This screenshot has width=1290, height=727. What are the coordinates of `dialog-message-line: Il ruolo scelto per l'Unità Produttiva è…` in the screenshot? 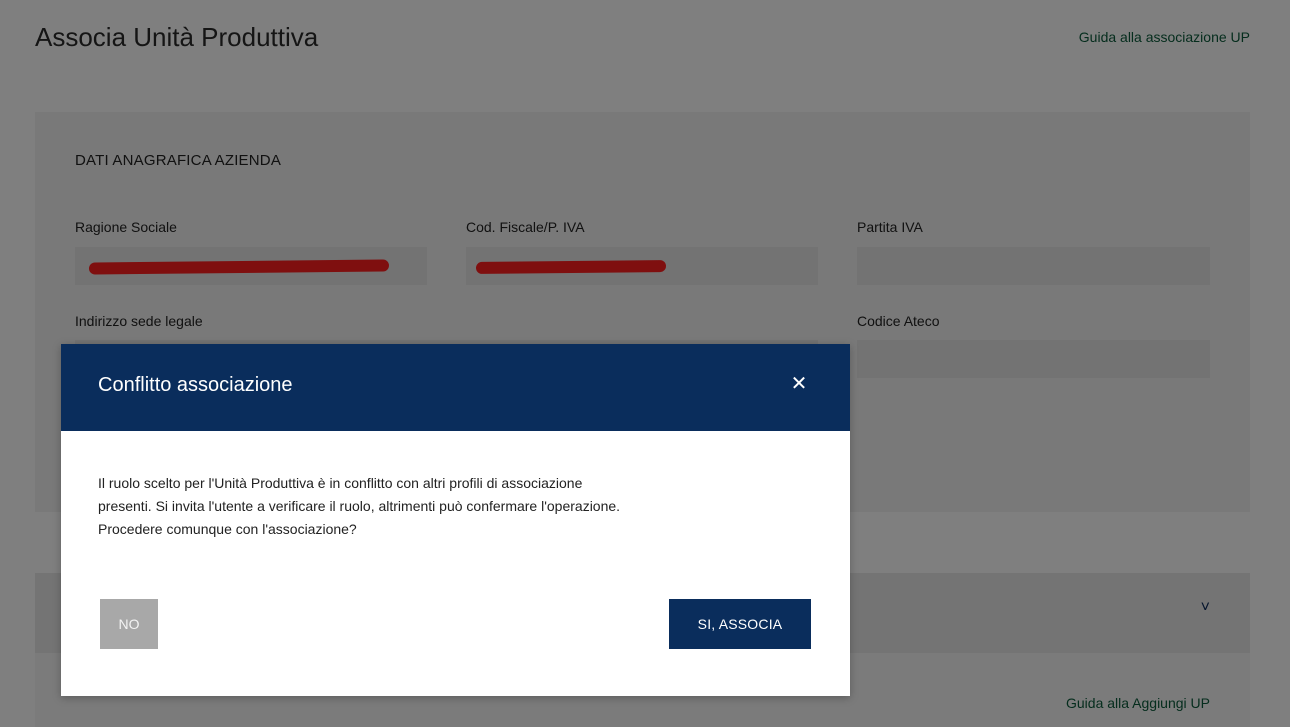 It's located at (340, 483).